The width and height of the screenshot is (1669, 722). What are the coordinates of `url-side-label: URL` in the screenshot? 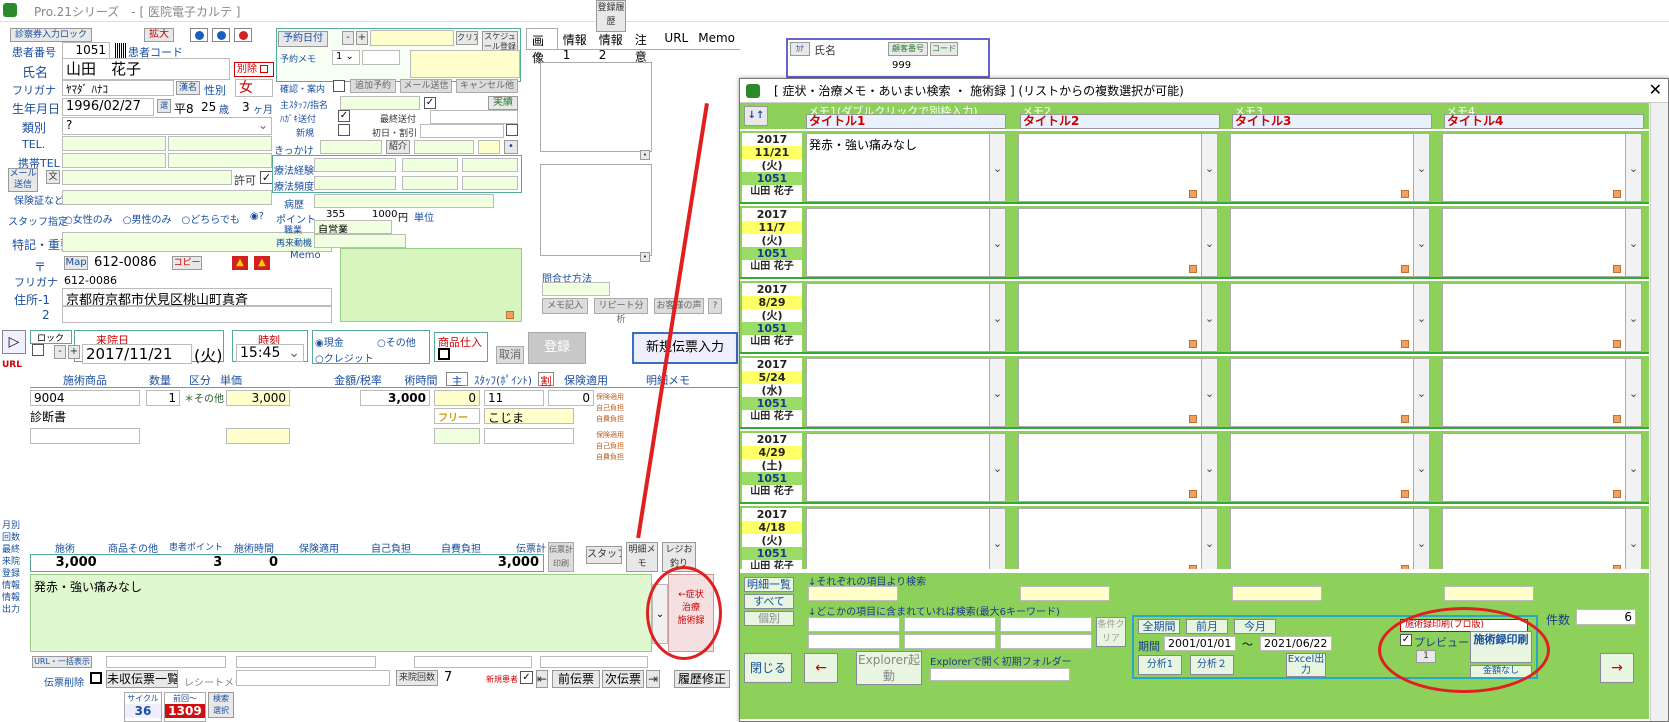 It's located at (14, 367).